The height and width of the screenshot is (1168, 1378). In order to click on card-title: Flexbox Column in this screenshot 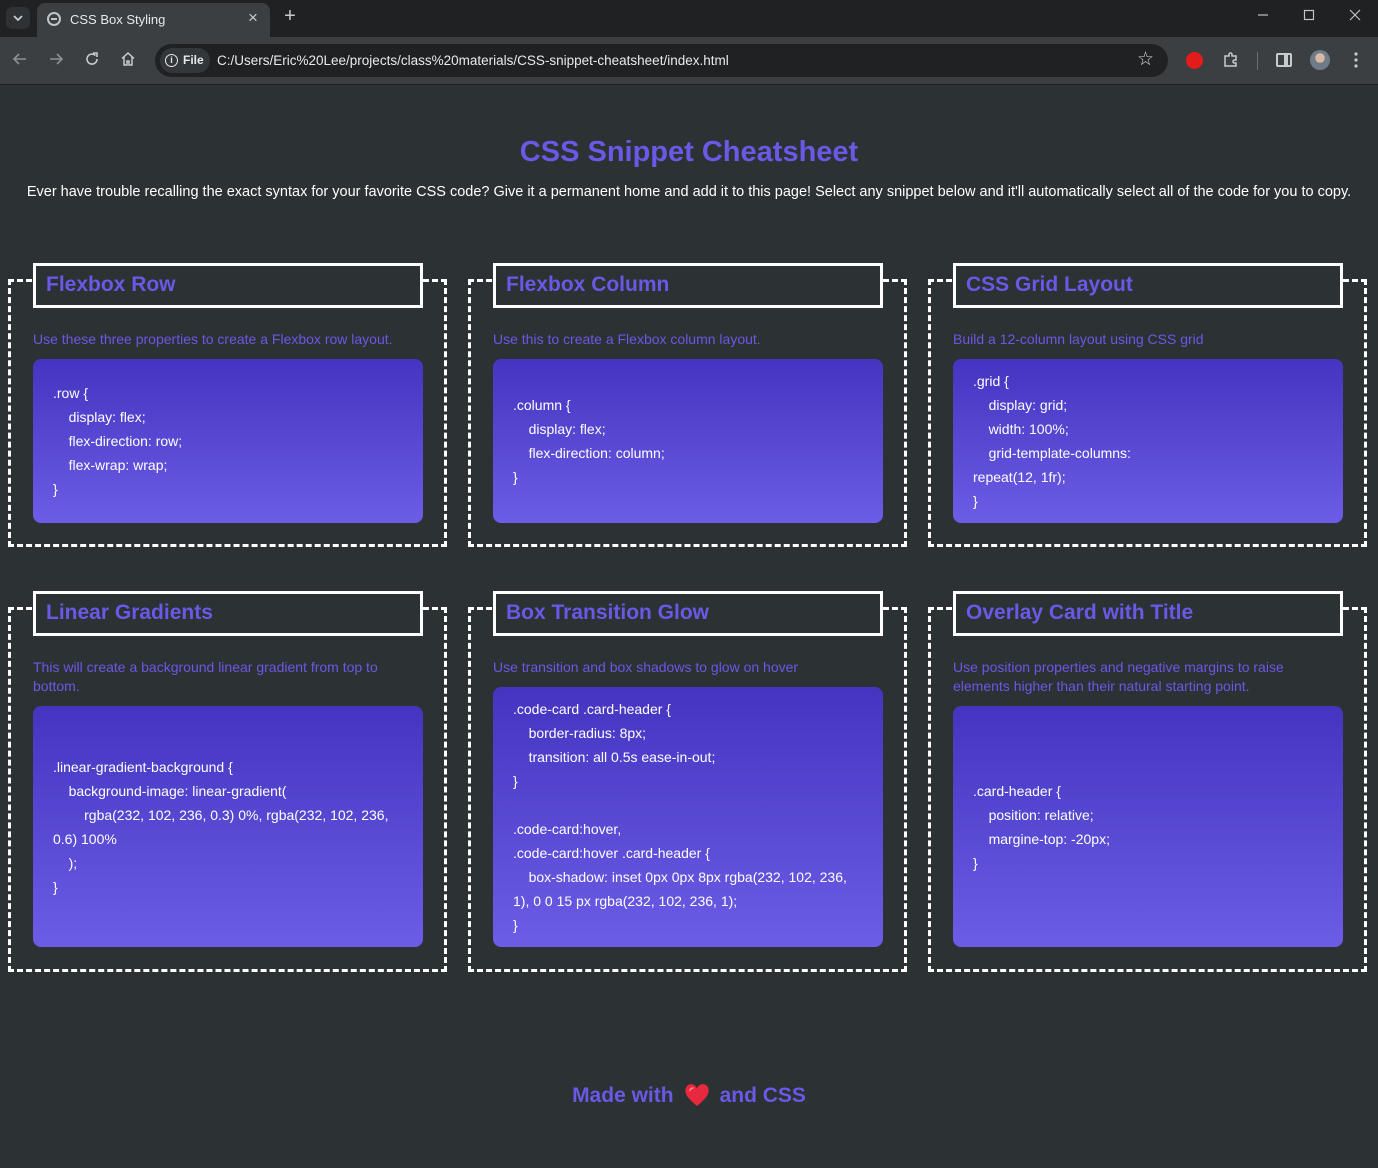, I will do `click(588, 284)`.